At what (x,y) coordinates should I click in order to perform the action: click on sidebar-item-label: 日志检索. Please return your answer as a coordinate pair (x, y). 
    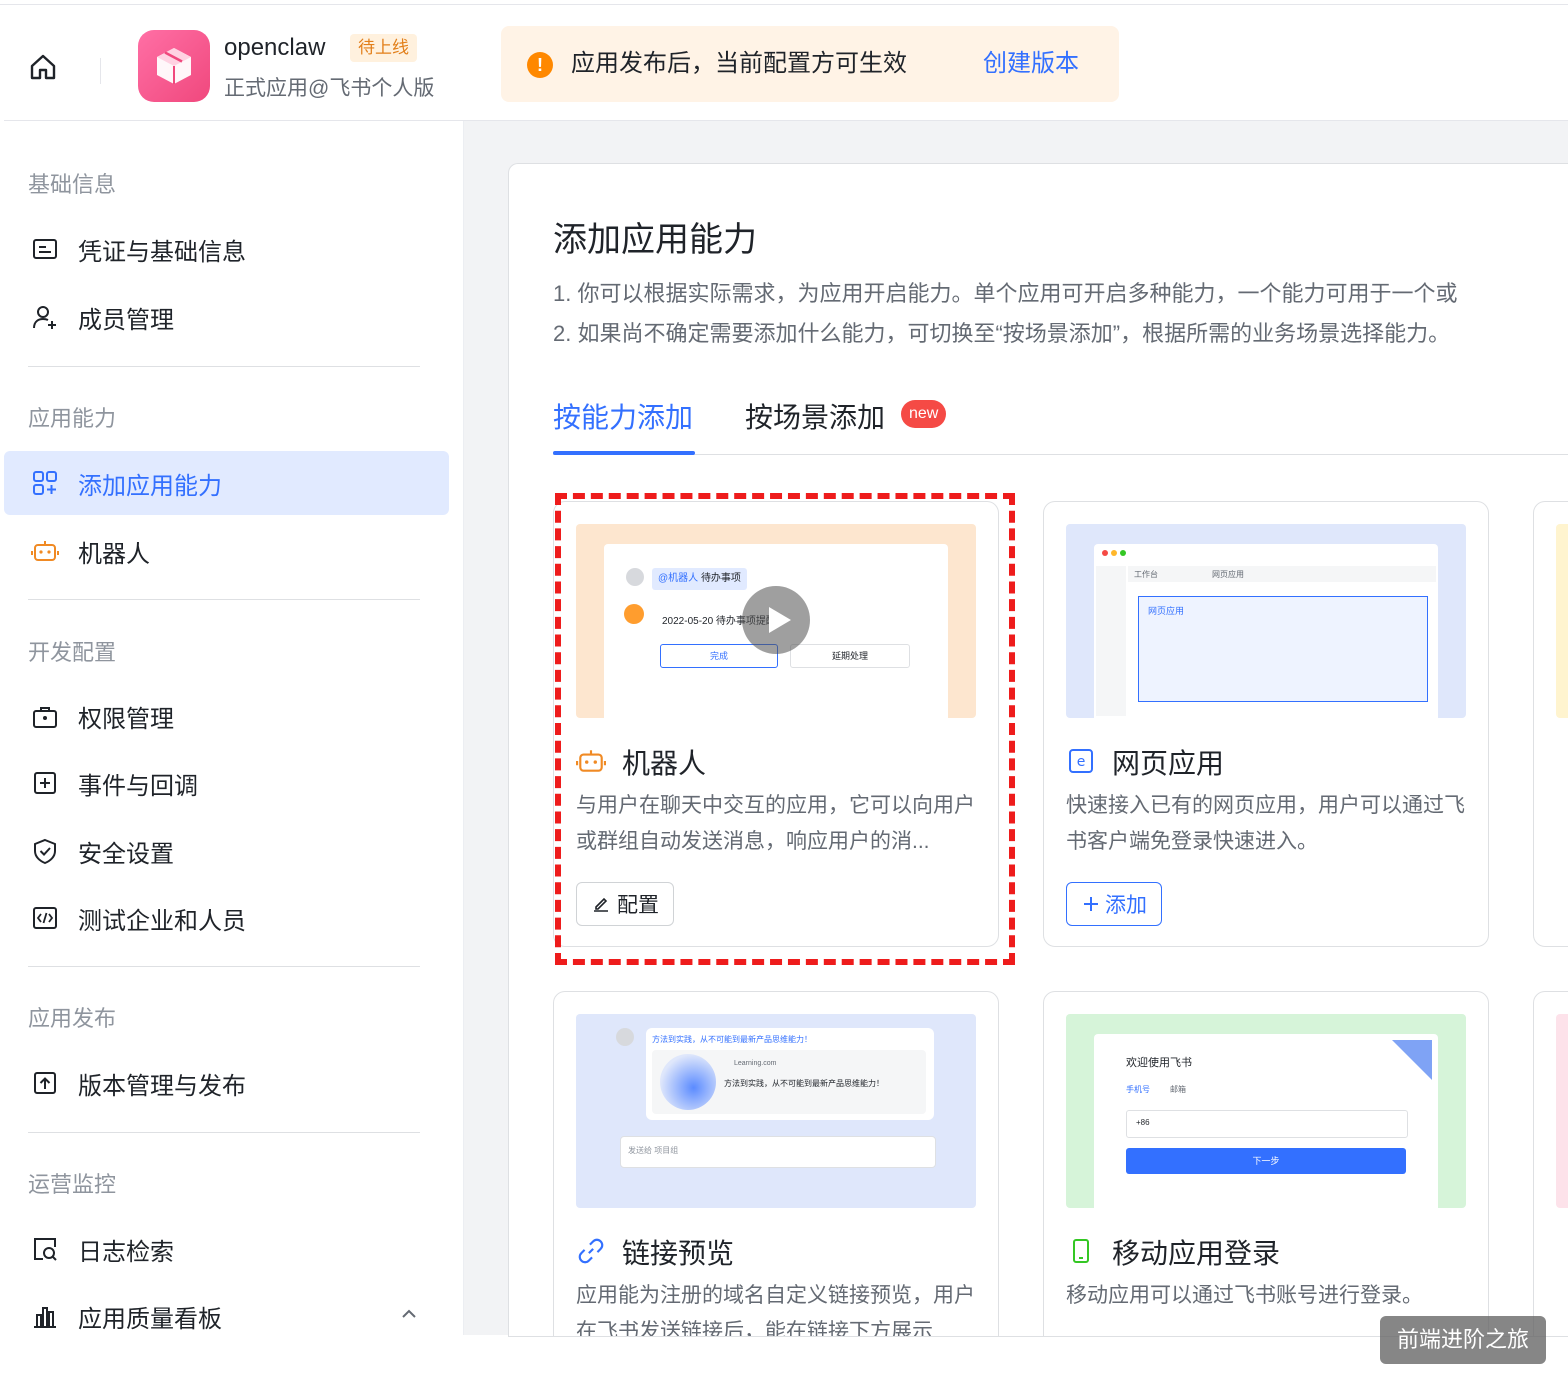
    Looking at the image, I should click on (126, 1252).